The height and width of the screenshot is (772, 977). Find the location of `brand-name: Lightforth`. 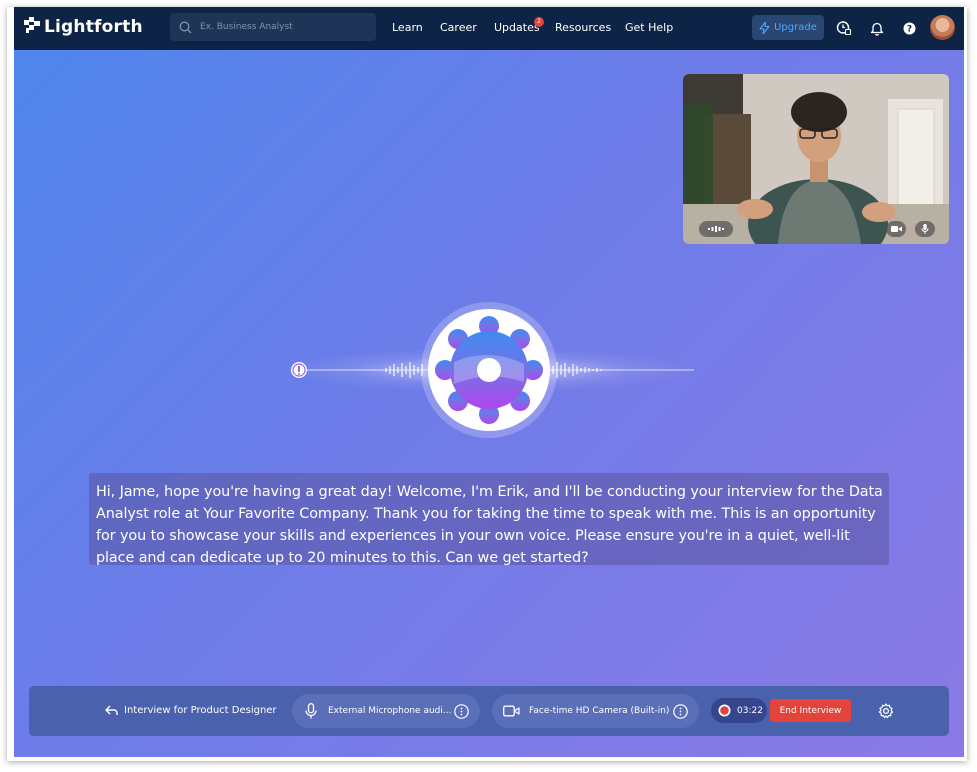

brand-name: Lightforth is located at coordinates (93, 27).